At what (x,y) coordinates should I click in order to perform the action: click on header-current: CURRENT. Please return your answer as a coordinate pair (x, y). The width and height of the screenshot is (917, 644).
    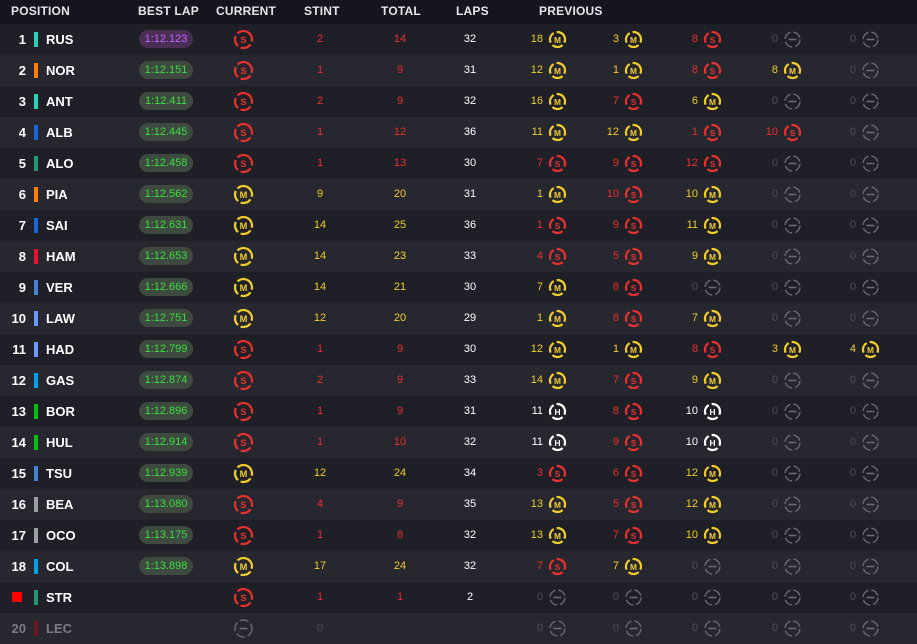
    Looking at the image, I should click on (246, 11).